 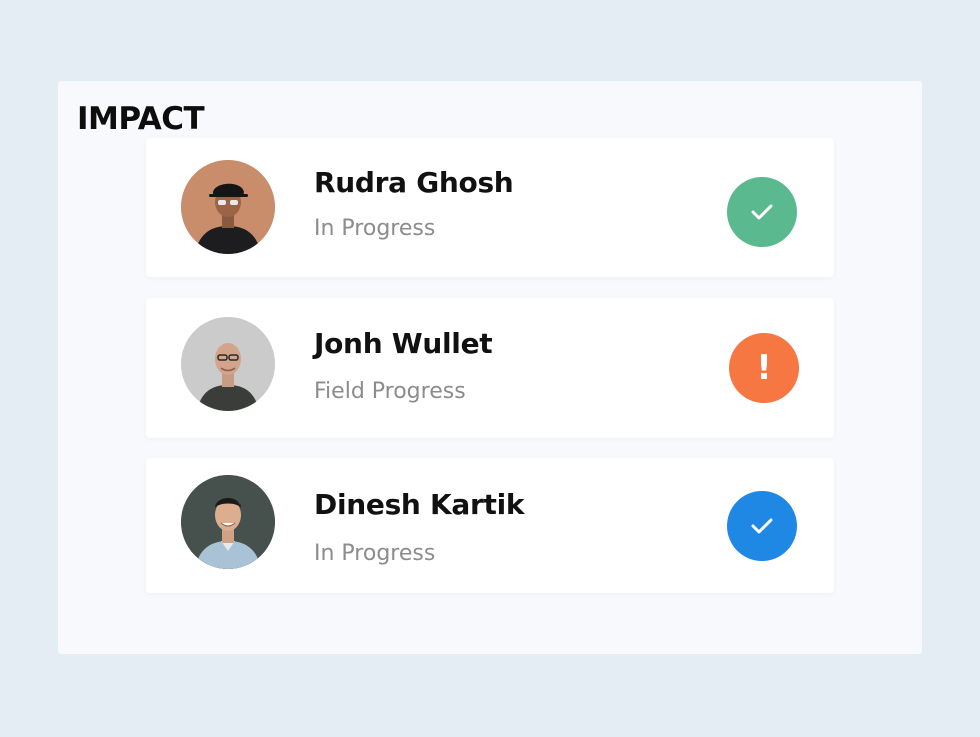 What do you see at coordinates (490, 207) in the screenshot?
I see `person-card: Rudra Ghosh In Progress` at bounding box center [490, 207].